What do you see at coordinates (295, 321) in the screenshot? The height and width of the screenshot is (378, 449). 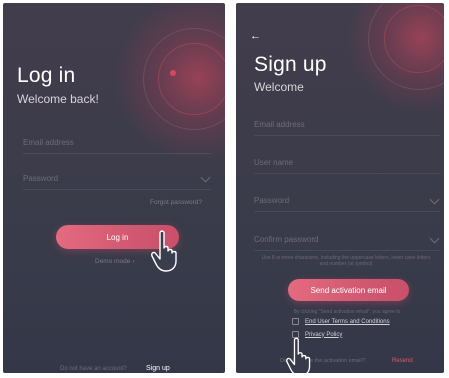 I see `terms-checkbox` at bounding box center [295, 321].